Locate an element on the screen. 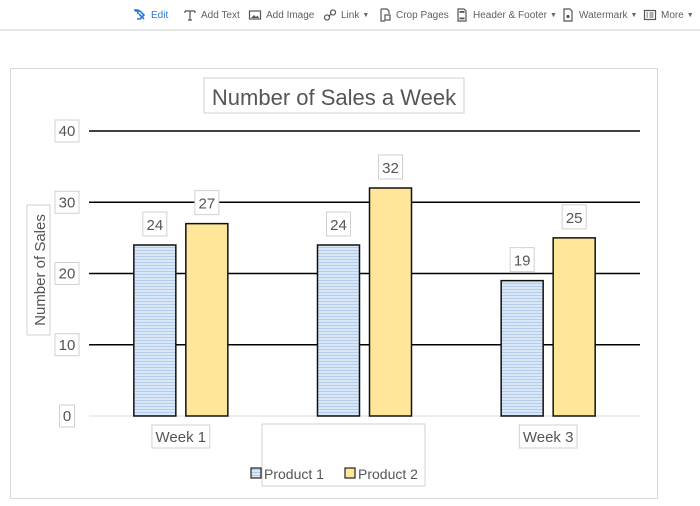 The width and height of the screenshot is (700, 506). y-tick-label: 40 is located at coordinates (67, 131).